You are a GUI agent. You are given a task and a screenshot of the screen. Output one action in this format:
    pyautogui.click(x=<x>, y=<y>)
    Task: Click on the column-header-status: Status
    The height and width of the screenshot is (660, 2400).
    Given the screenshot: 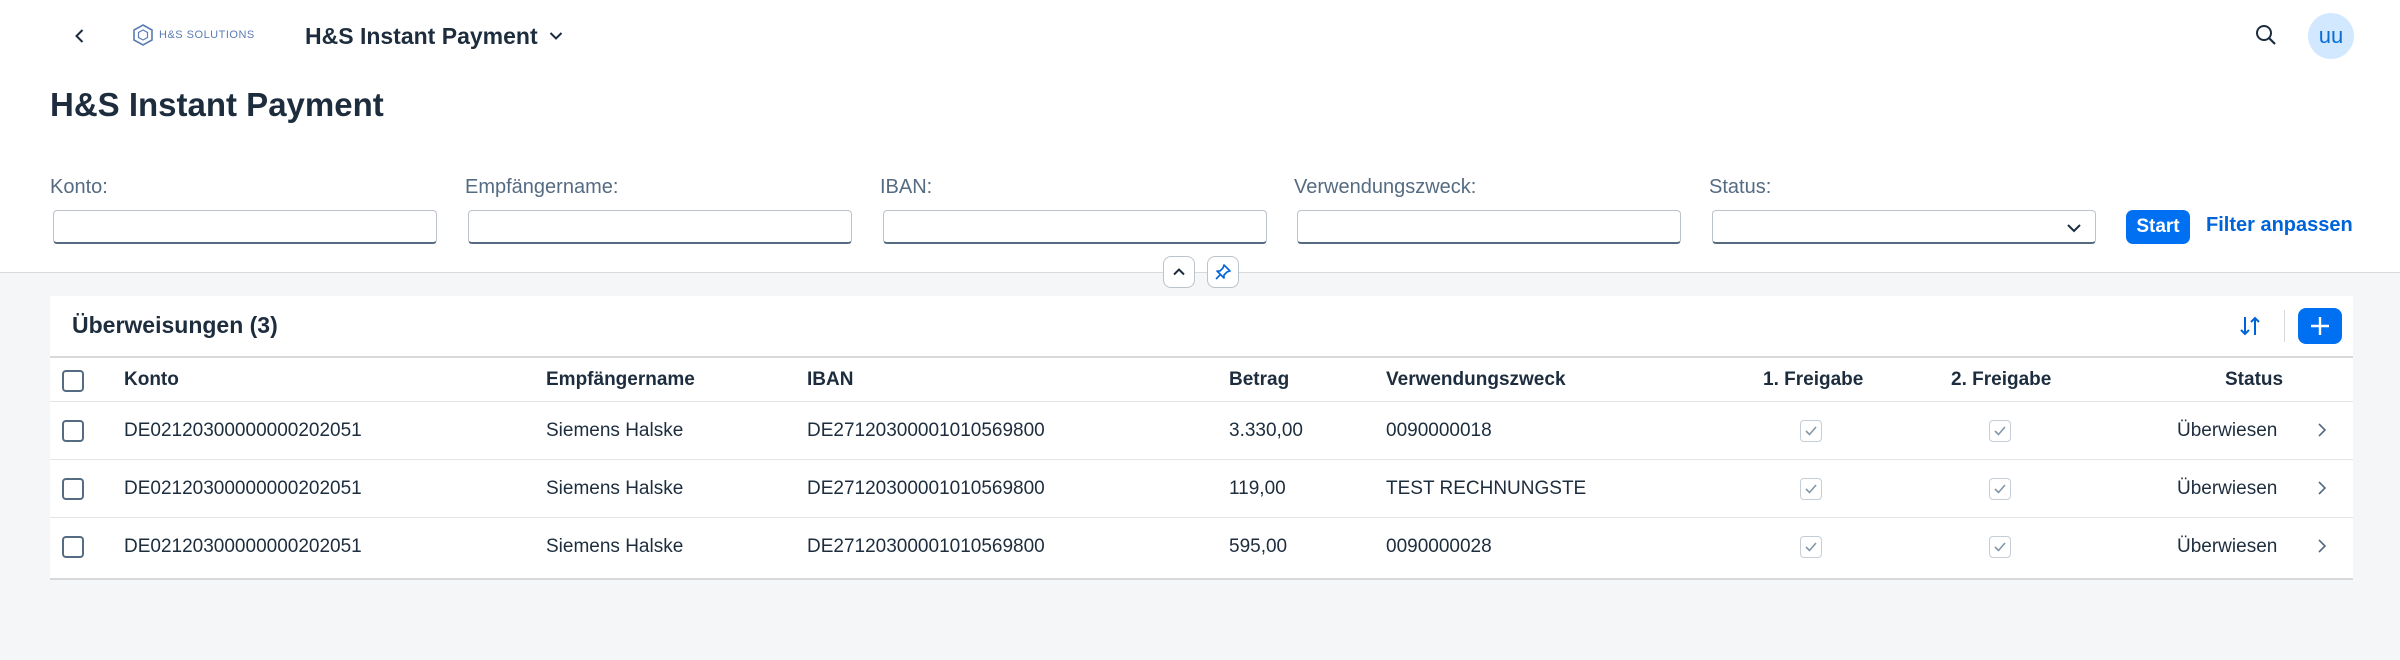 What is the action you would take?
    pyautogui.click(x=2254, y=380)
    